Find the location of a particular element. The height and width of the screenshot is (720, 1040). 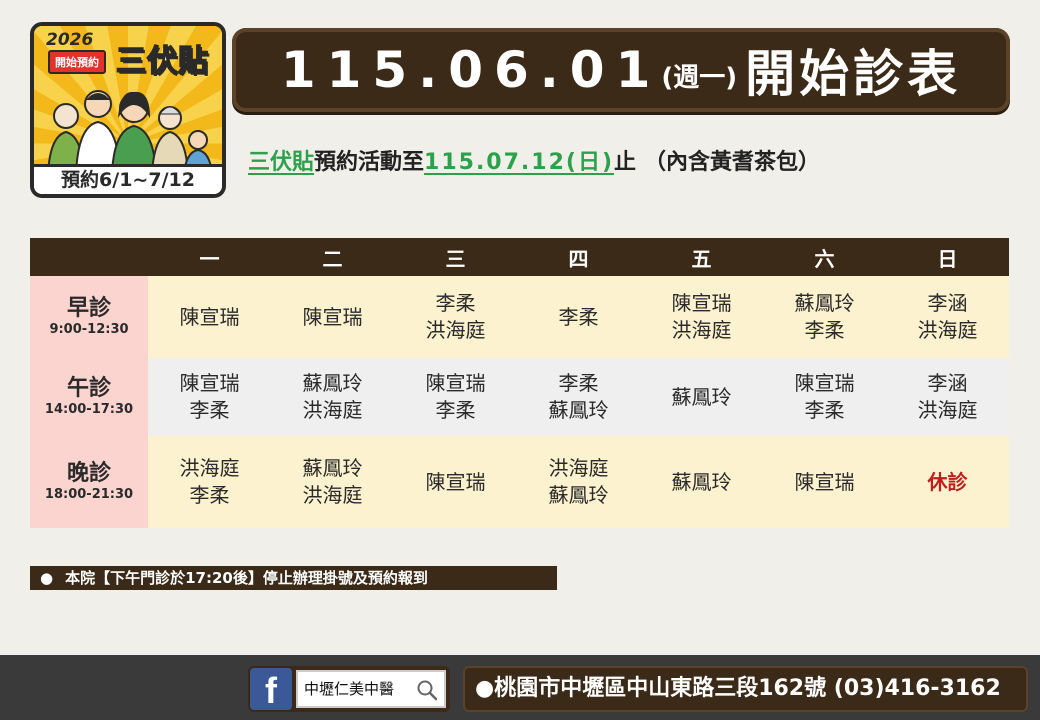

schedule-cell: 蘇鳳玲 李柔 is located at coordinates (824, 317).